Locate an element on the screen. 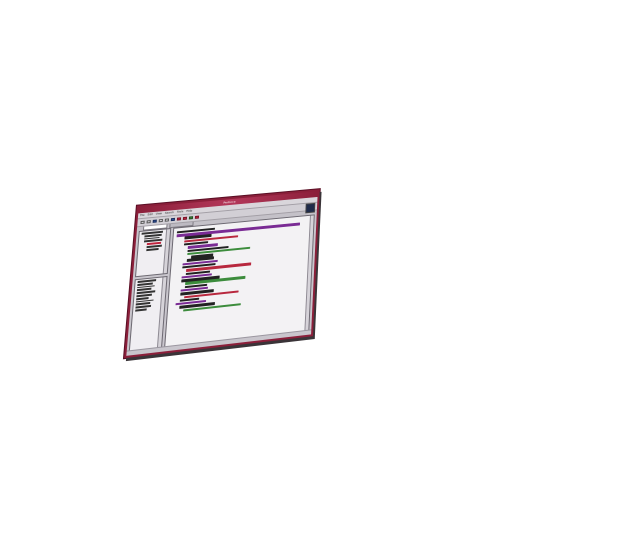  tree-item is located at coordinates (152, 249).